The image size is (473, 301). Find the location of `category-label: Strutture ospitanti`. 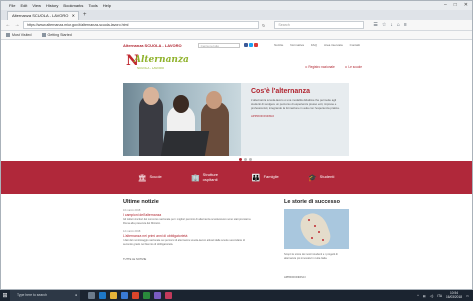

category-label: Strutture ospitanti is located at coordinates (210, 177).